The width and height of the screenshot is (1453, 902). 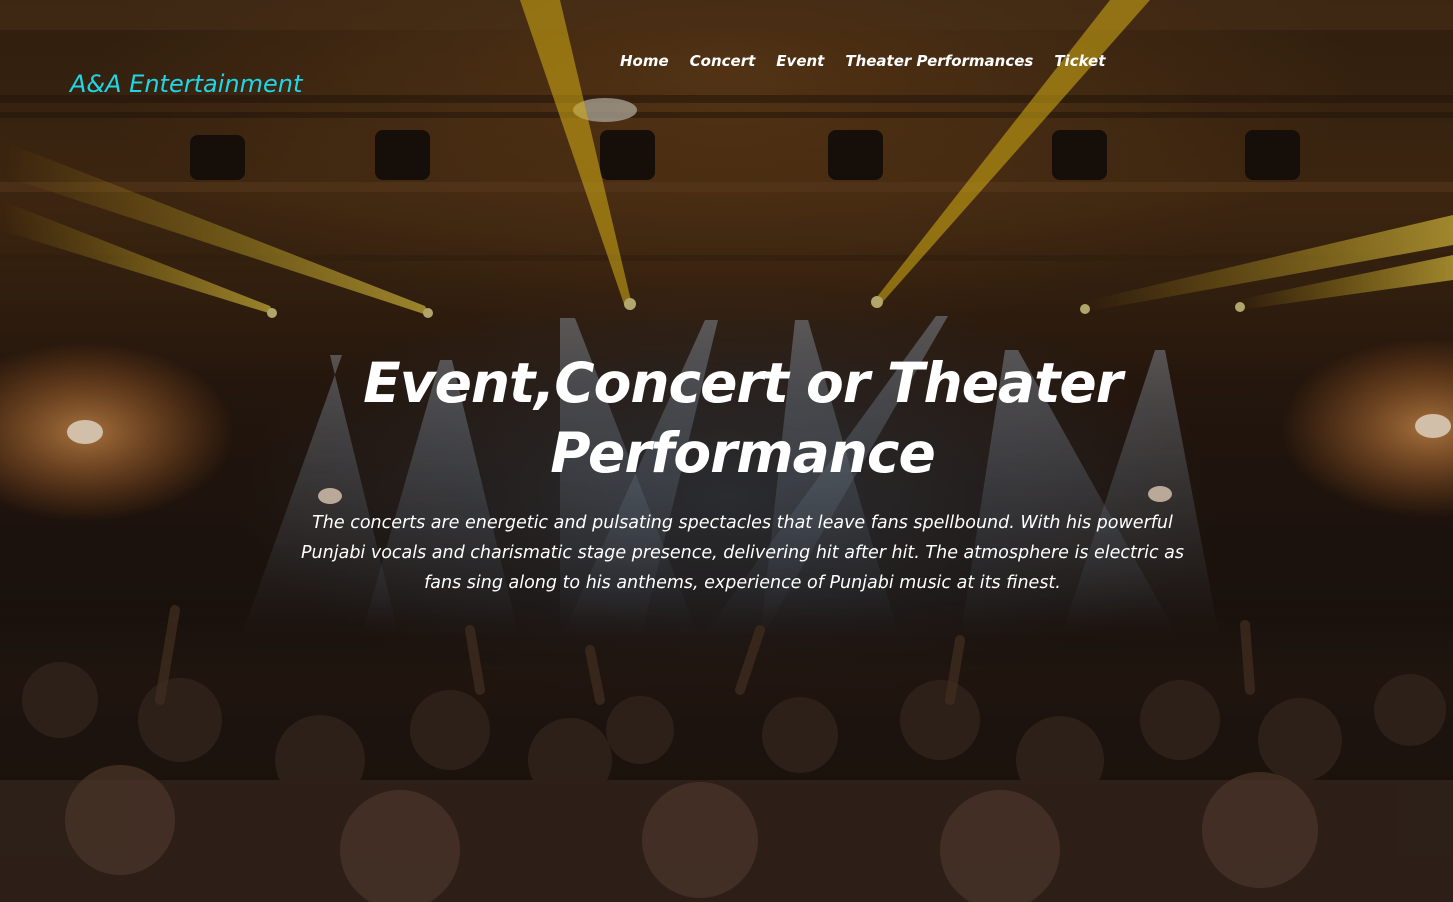 I want to click on brand-logo-text: A&A Entertainment, so click(x=186, y=84).